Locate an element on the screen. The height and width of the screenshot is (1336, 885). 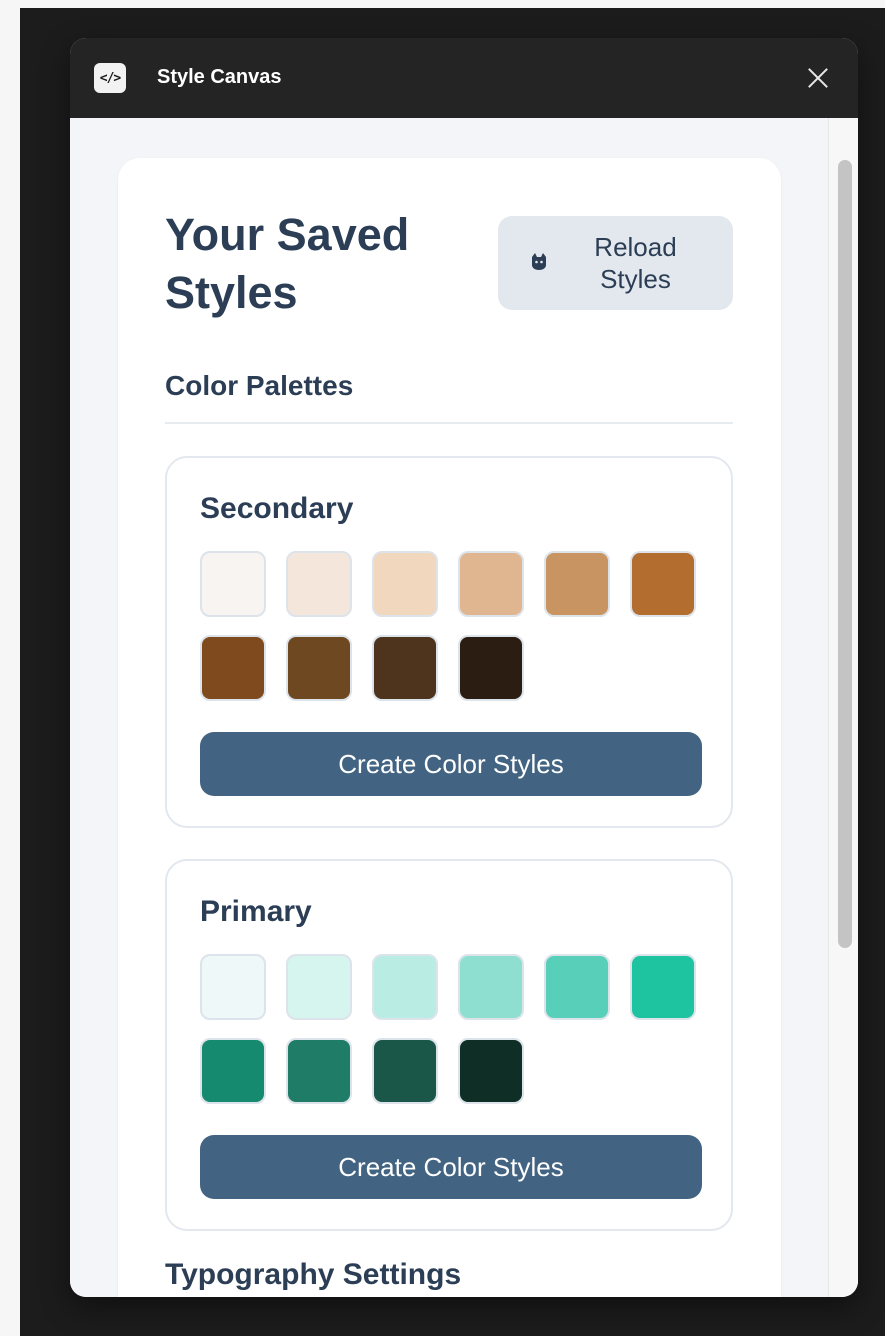
scrollbar is located at coordinates (843, 707).